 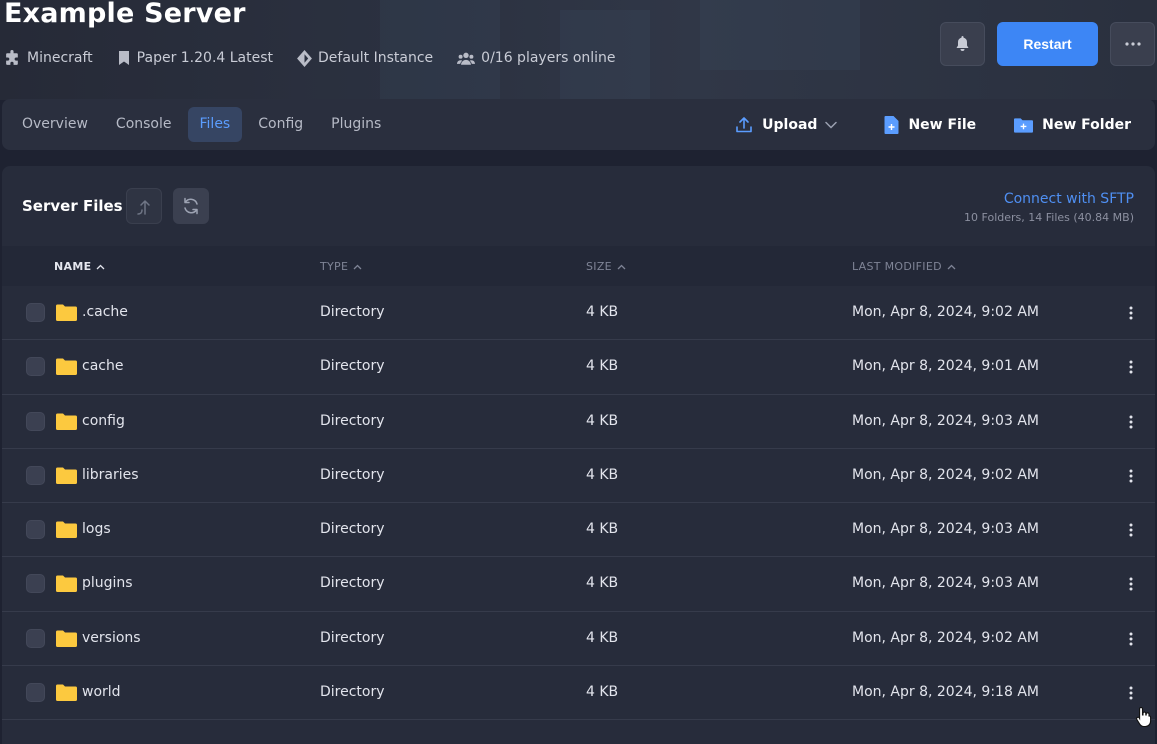 What do you see at coordinates (1132, 44) in the screenshot?
I see `more-options-button` at bounding box center [1132, 44].